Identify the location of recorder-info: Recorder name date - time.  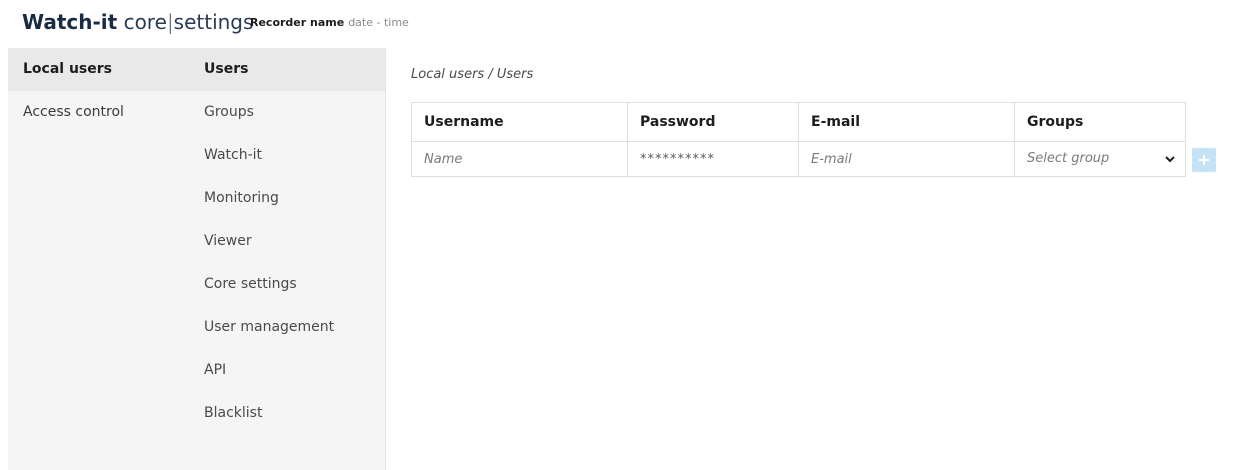
(329, 23).